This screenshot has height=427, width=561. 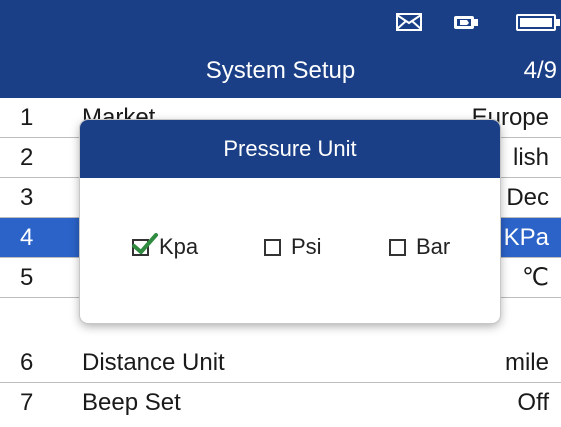 I want to click on menu-item-beep-set: 7 Beep Set Off, so click(x=280, y=405).